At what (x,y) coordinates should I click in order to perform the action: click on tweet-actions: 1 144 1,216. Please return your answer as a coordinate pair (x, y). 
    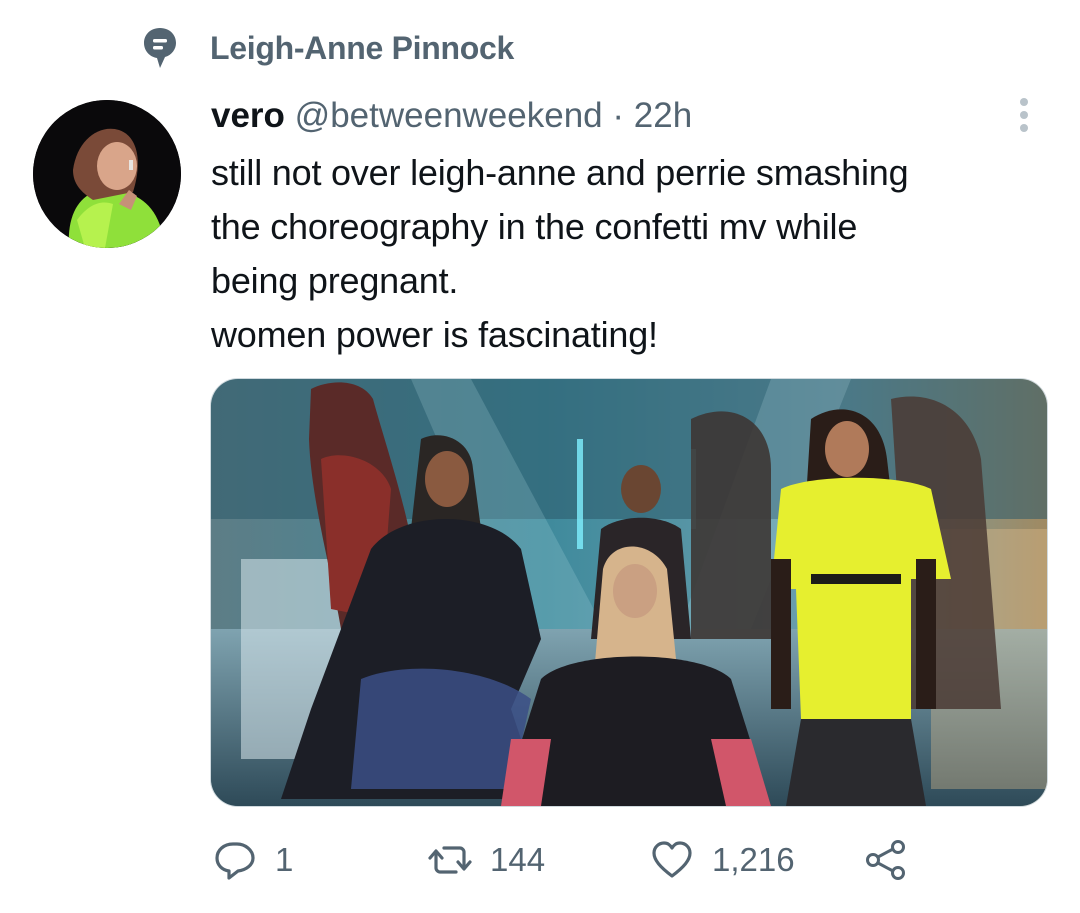
    Looking at the image, I should click on (540, 860).